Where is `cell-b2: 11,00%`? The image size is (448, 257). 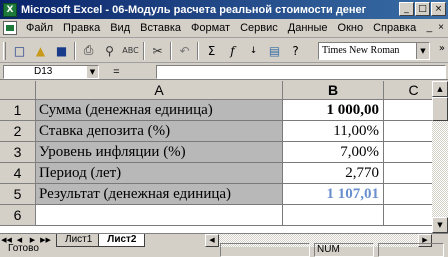
cell-b2: 11,00% is located at coordinates (333, 131).